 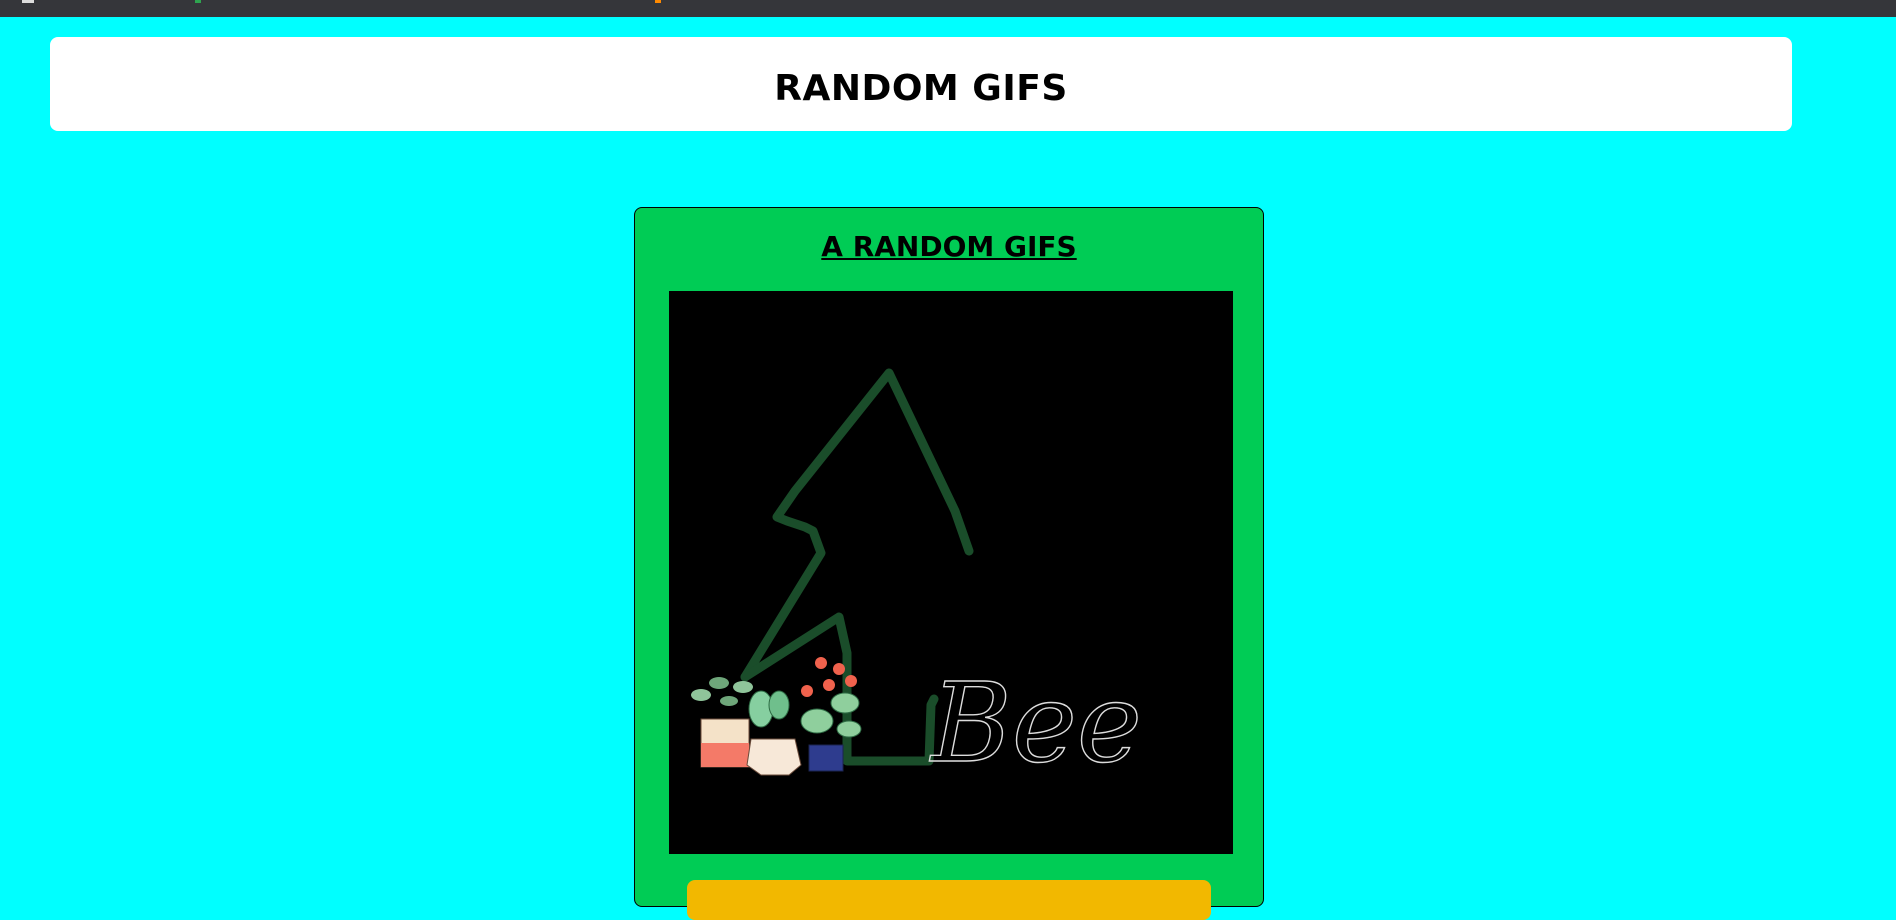 I want to click on gif-card-title: A RANDOM GIFS, so click(x=949, y=246).